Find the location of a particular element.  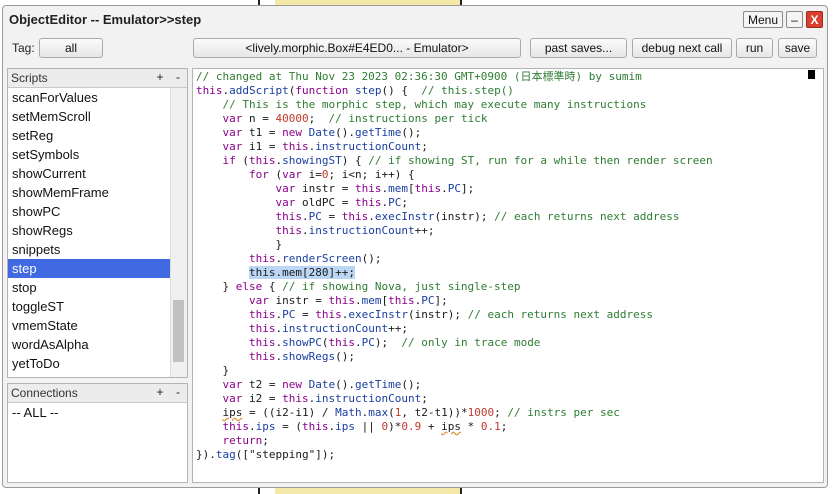

title-bar: ObjectEditor -- Emulator>>step Menu – X is located at coordinates (415, 19).